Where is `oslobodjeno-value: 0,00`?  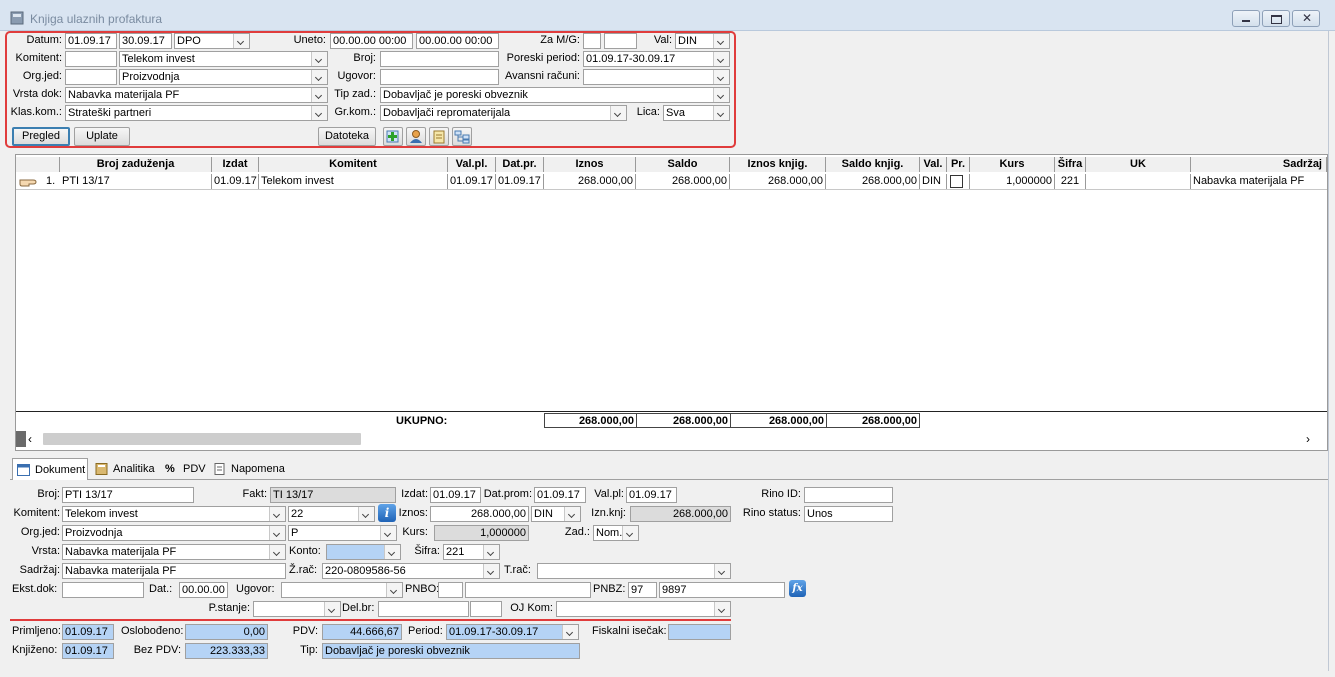
oslobodjeno-value: 0,00 is located at coordinates (226, 632).